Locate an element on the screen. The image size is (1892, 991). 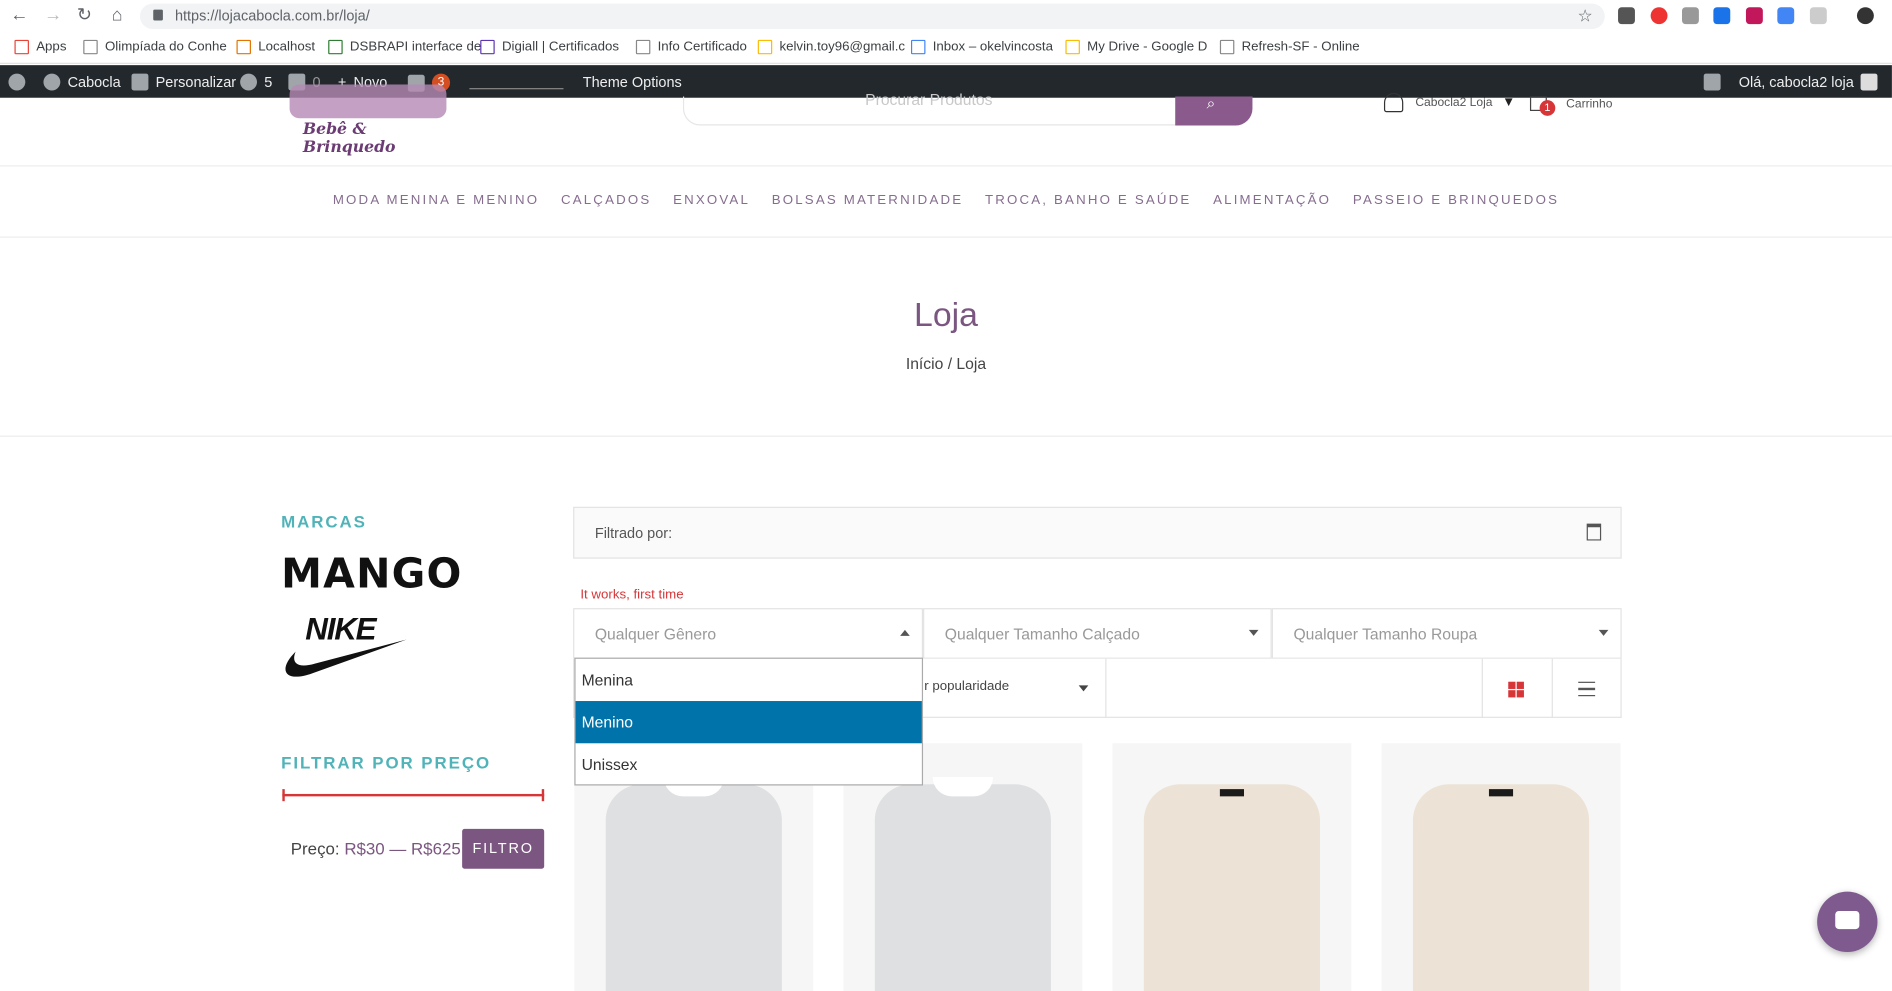
extension-icon is located at coordinates (1690, 16).